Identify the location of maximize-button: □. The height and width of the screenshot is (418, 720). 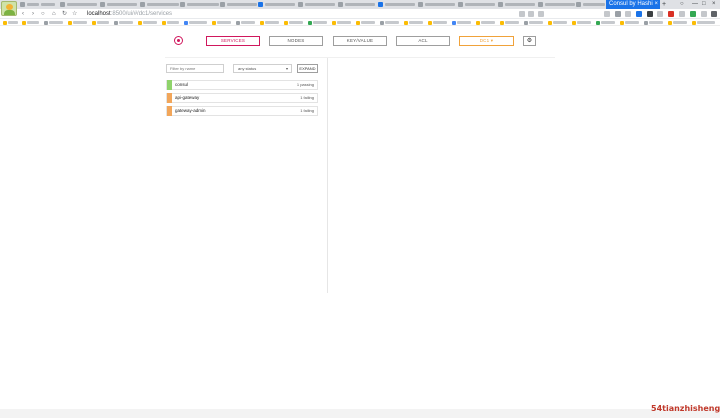
(704, 4).